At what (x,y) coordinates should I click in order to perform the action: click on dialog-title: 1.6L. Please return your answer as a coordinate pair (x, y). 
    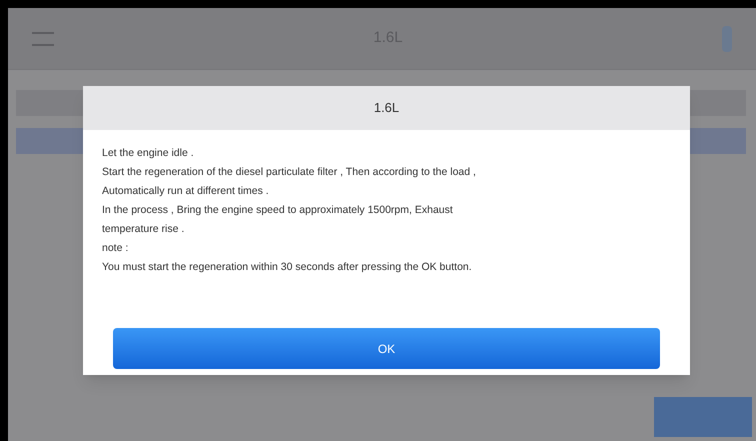
    Looking at the image, I should click on (387, 108).